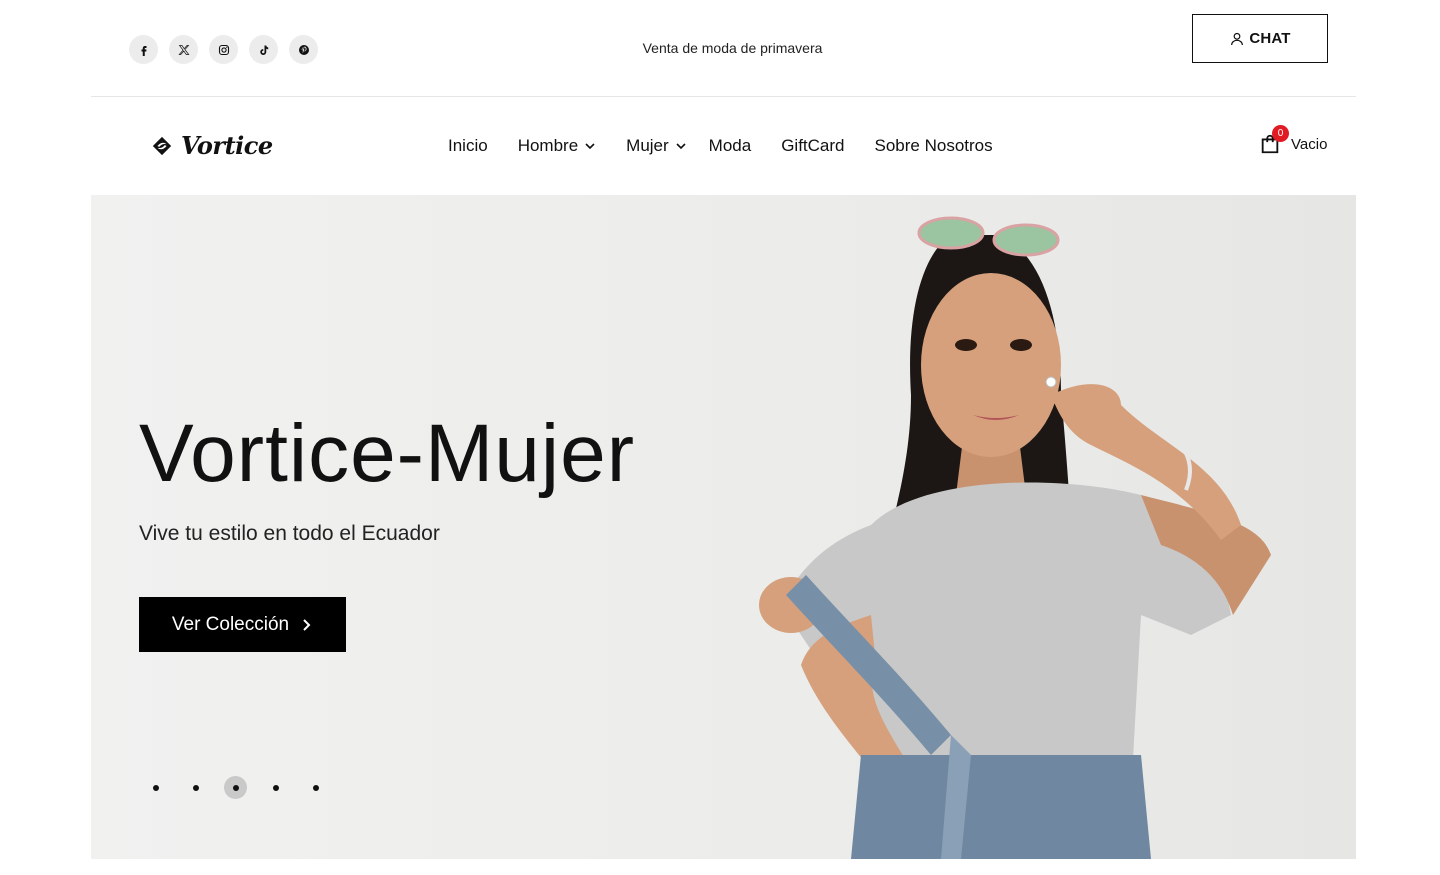 The width and height of the screenshot is (1440, 875). I want to click on user-icon, so click(1237, 38).